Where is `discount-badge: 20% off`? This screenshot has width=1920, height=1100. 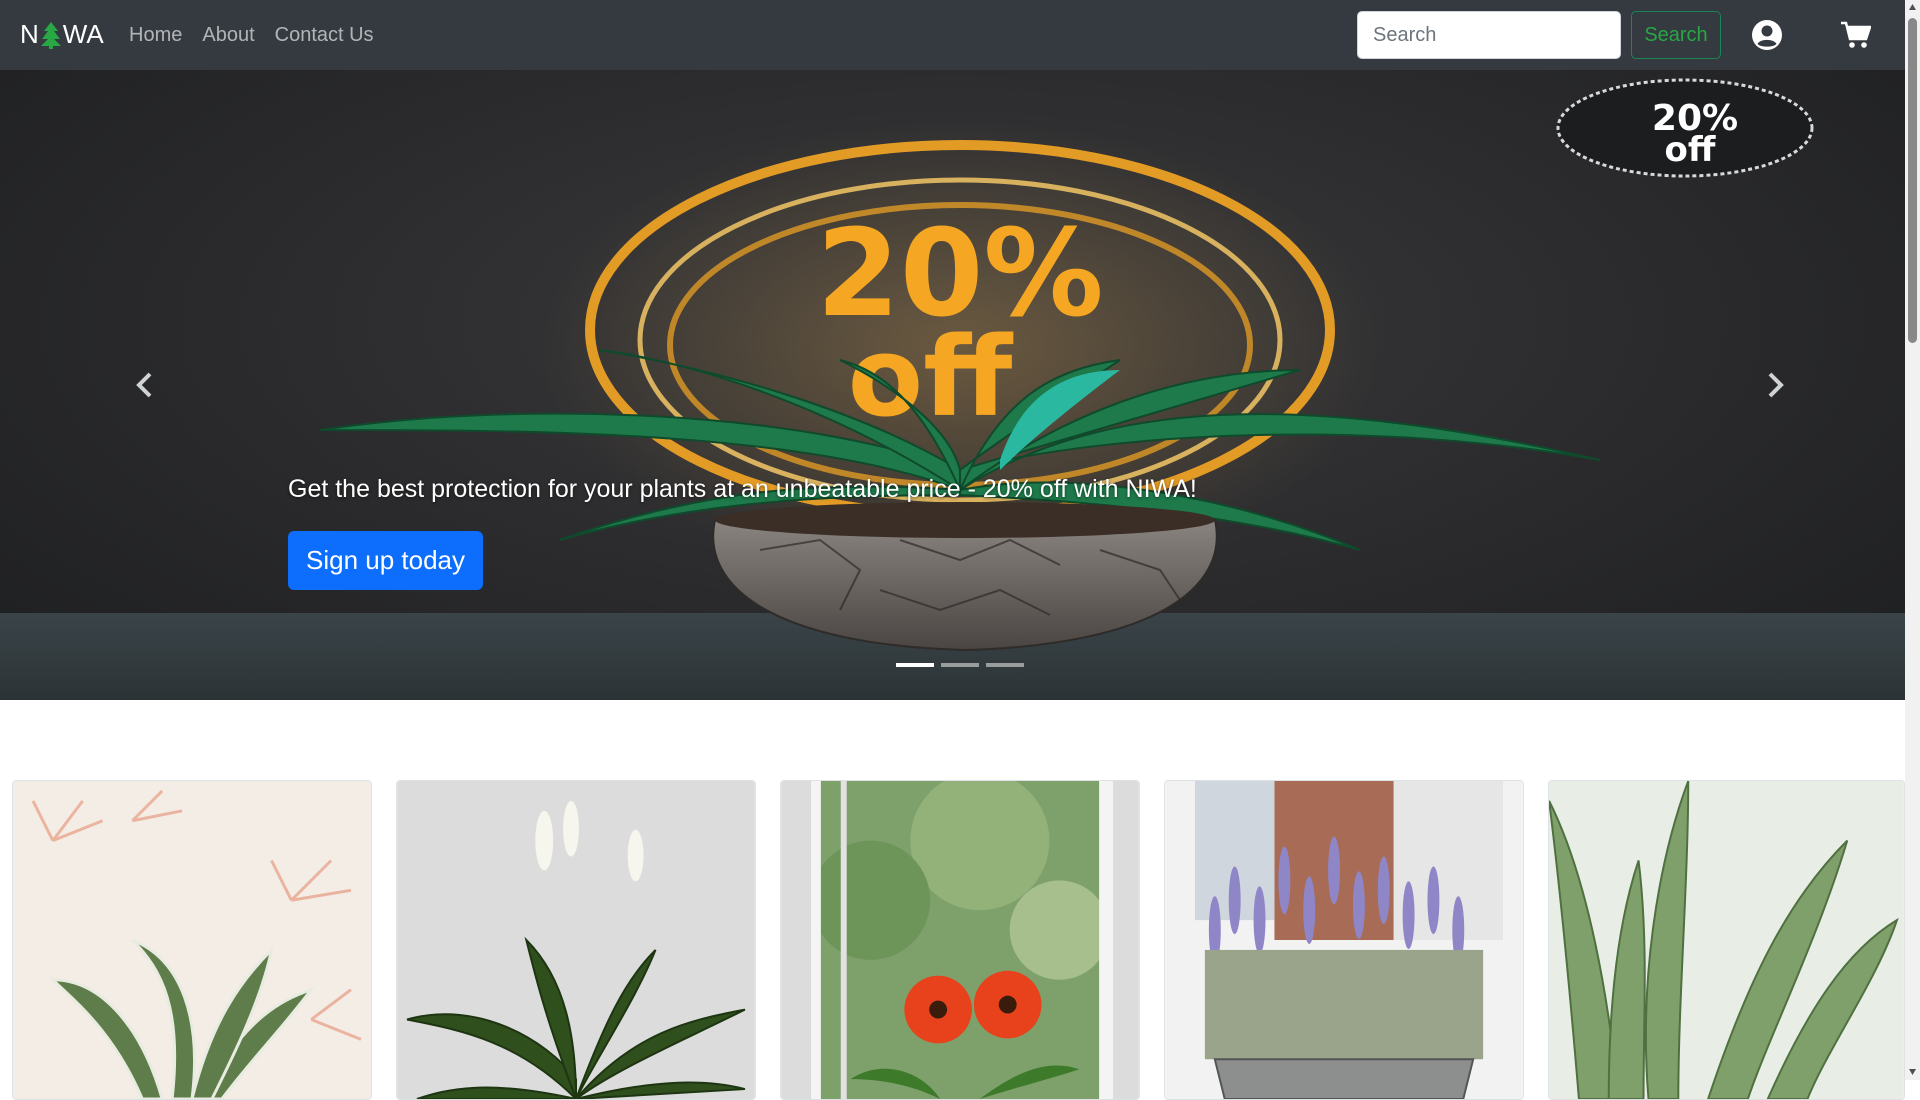 discount-badge: 20% off is located at coordinates (1685, 128).